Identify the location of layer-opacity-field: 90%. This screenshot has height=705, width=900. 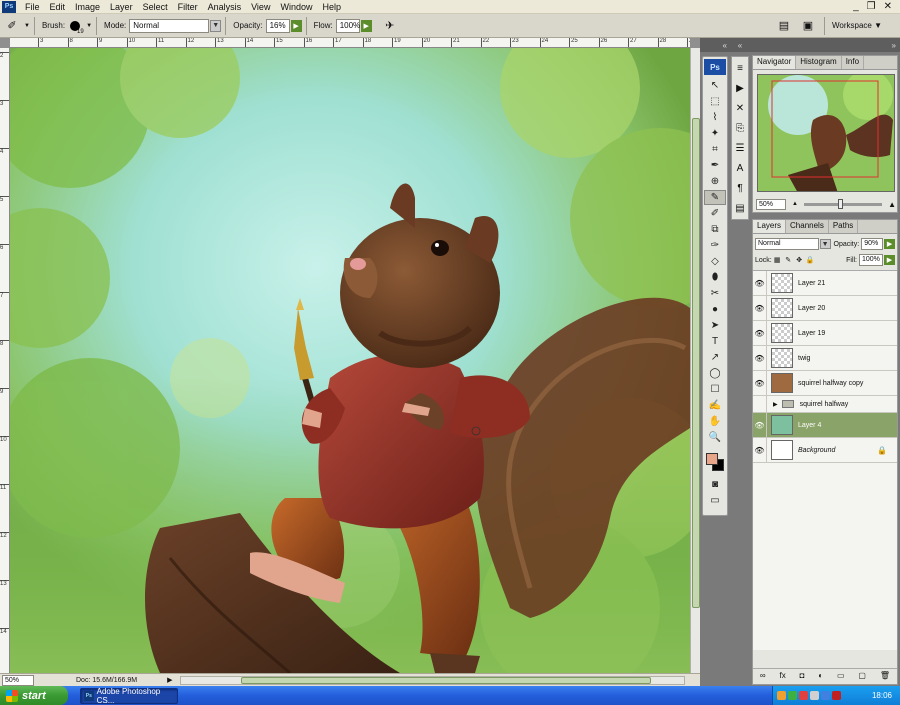
(872, 244).